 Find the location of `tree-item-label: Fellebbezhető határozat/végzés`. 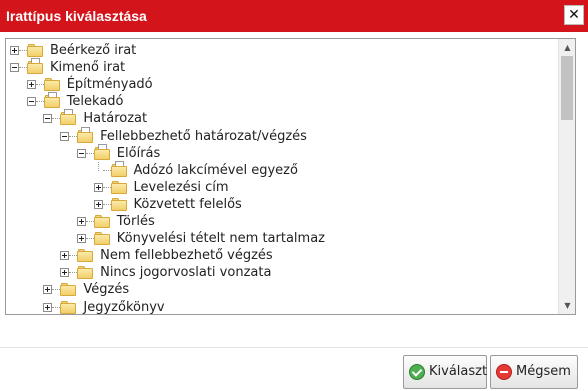

tree-item-label: Fellebbezhető határozat/végzés is located at coordinates (203, 136).